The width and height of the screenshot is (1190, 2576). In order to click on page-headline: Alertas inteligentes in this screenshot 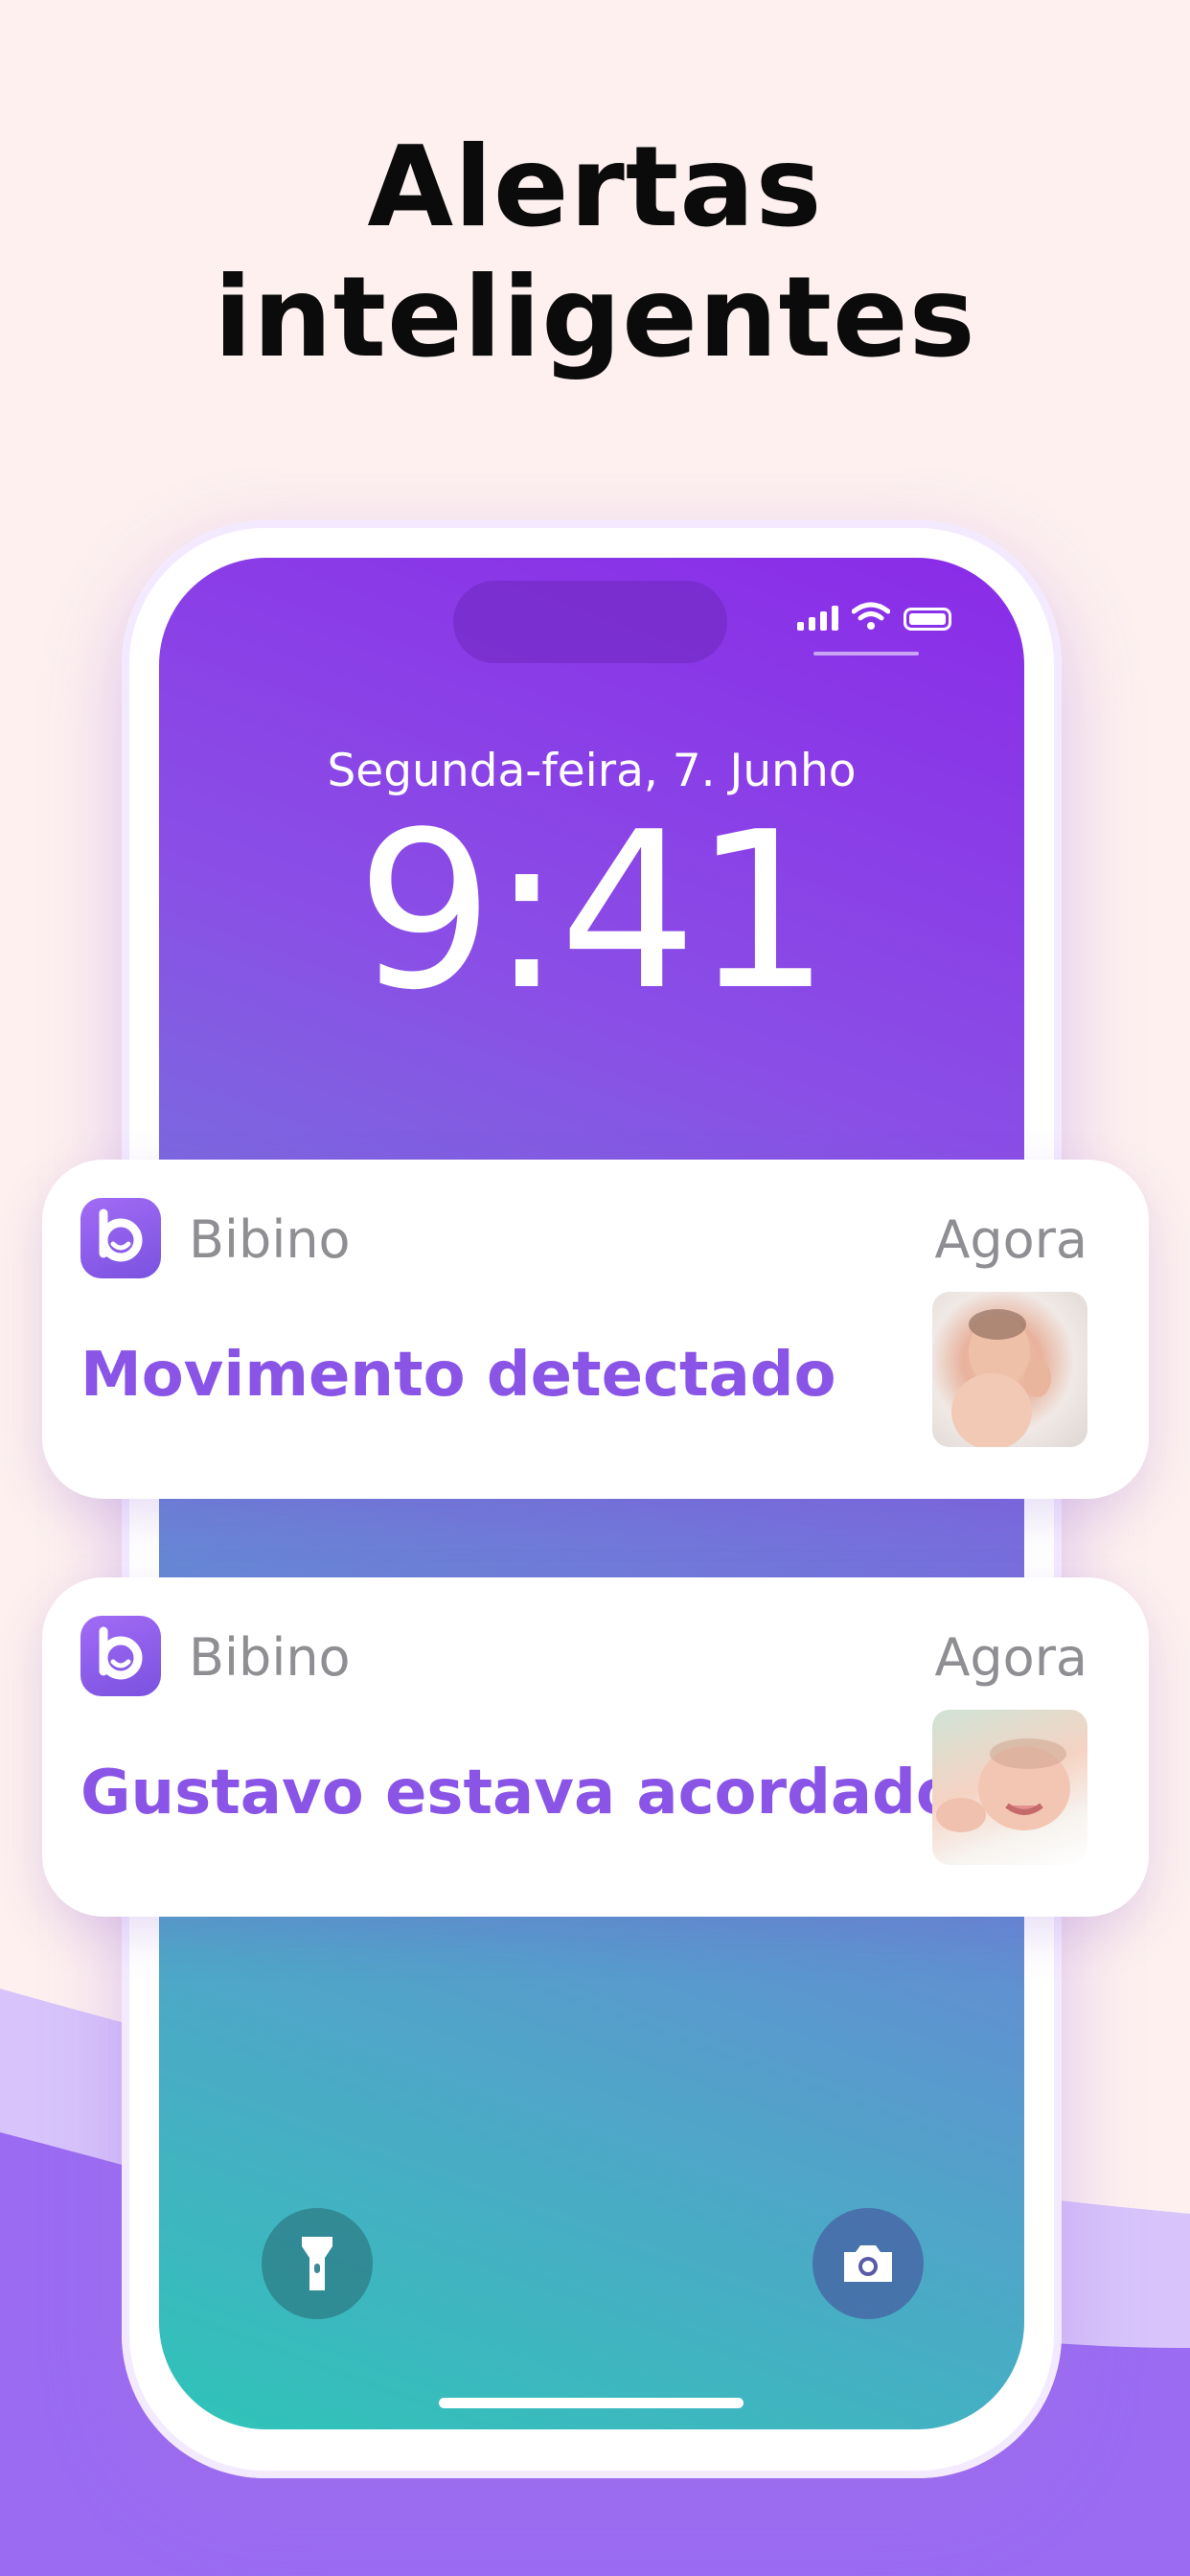, I will do `click(595, 253)`.